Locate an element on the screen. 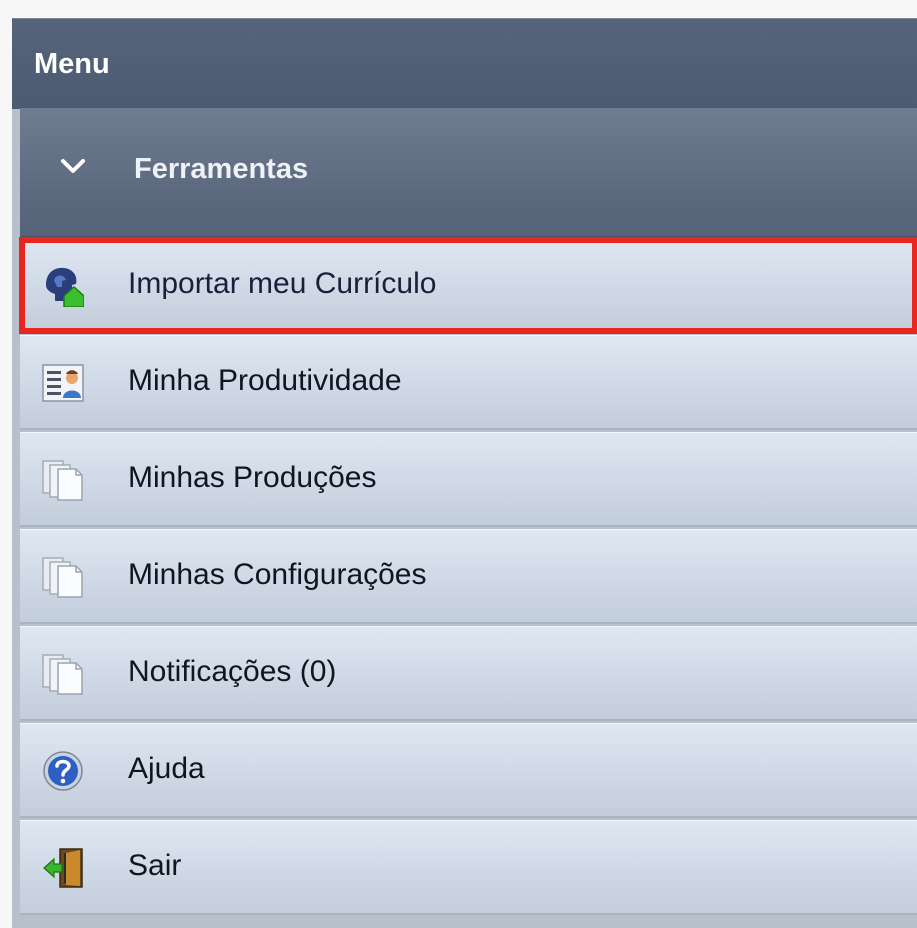  section-label: Ferramentas is located at coordinates (221, 169).